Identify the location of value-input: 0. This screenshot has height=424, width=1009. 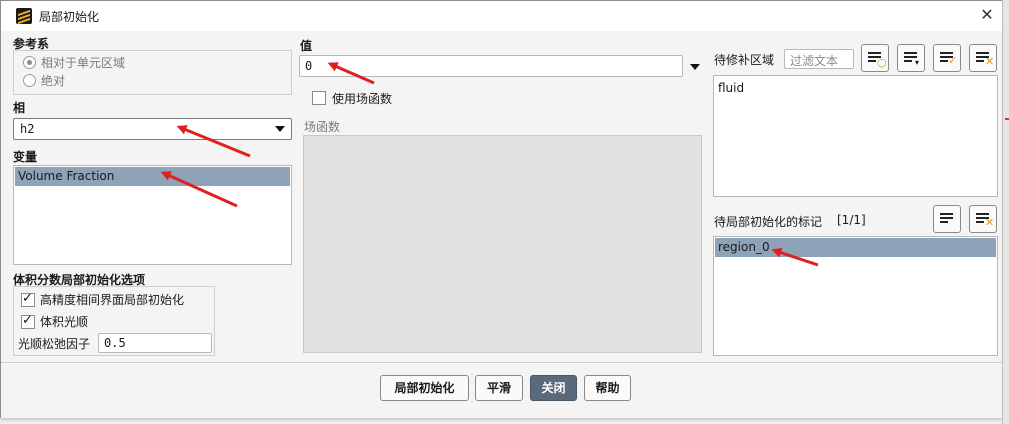
(491, 66).